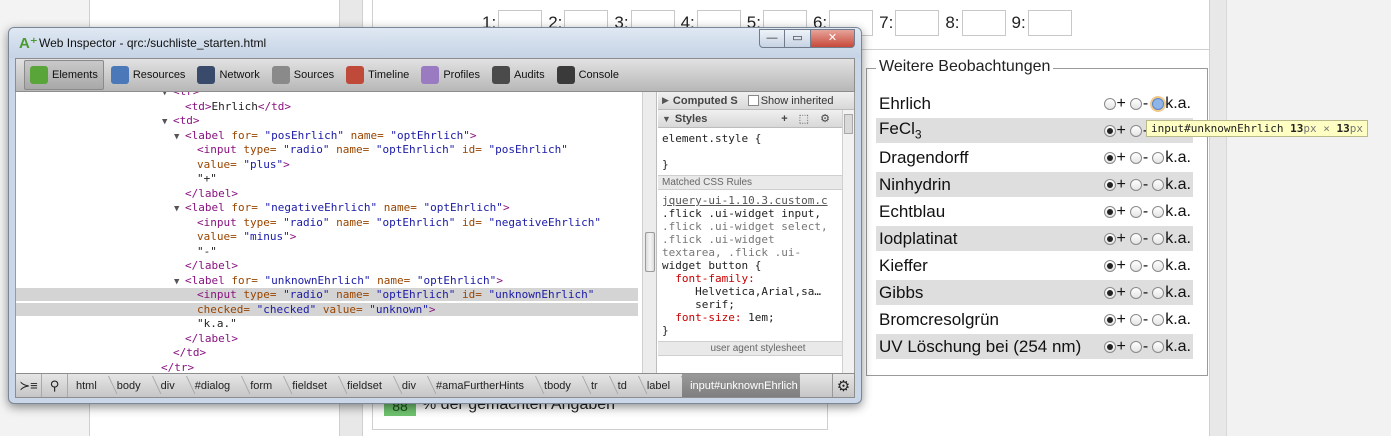 The image size is (1391, 436). Describe the element at coordinates (327, 251) in the screenshot. I see `dom-node-line: "-"` at that location.